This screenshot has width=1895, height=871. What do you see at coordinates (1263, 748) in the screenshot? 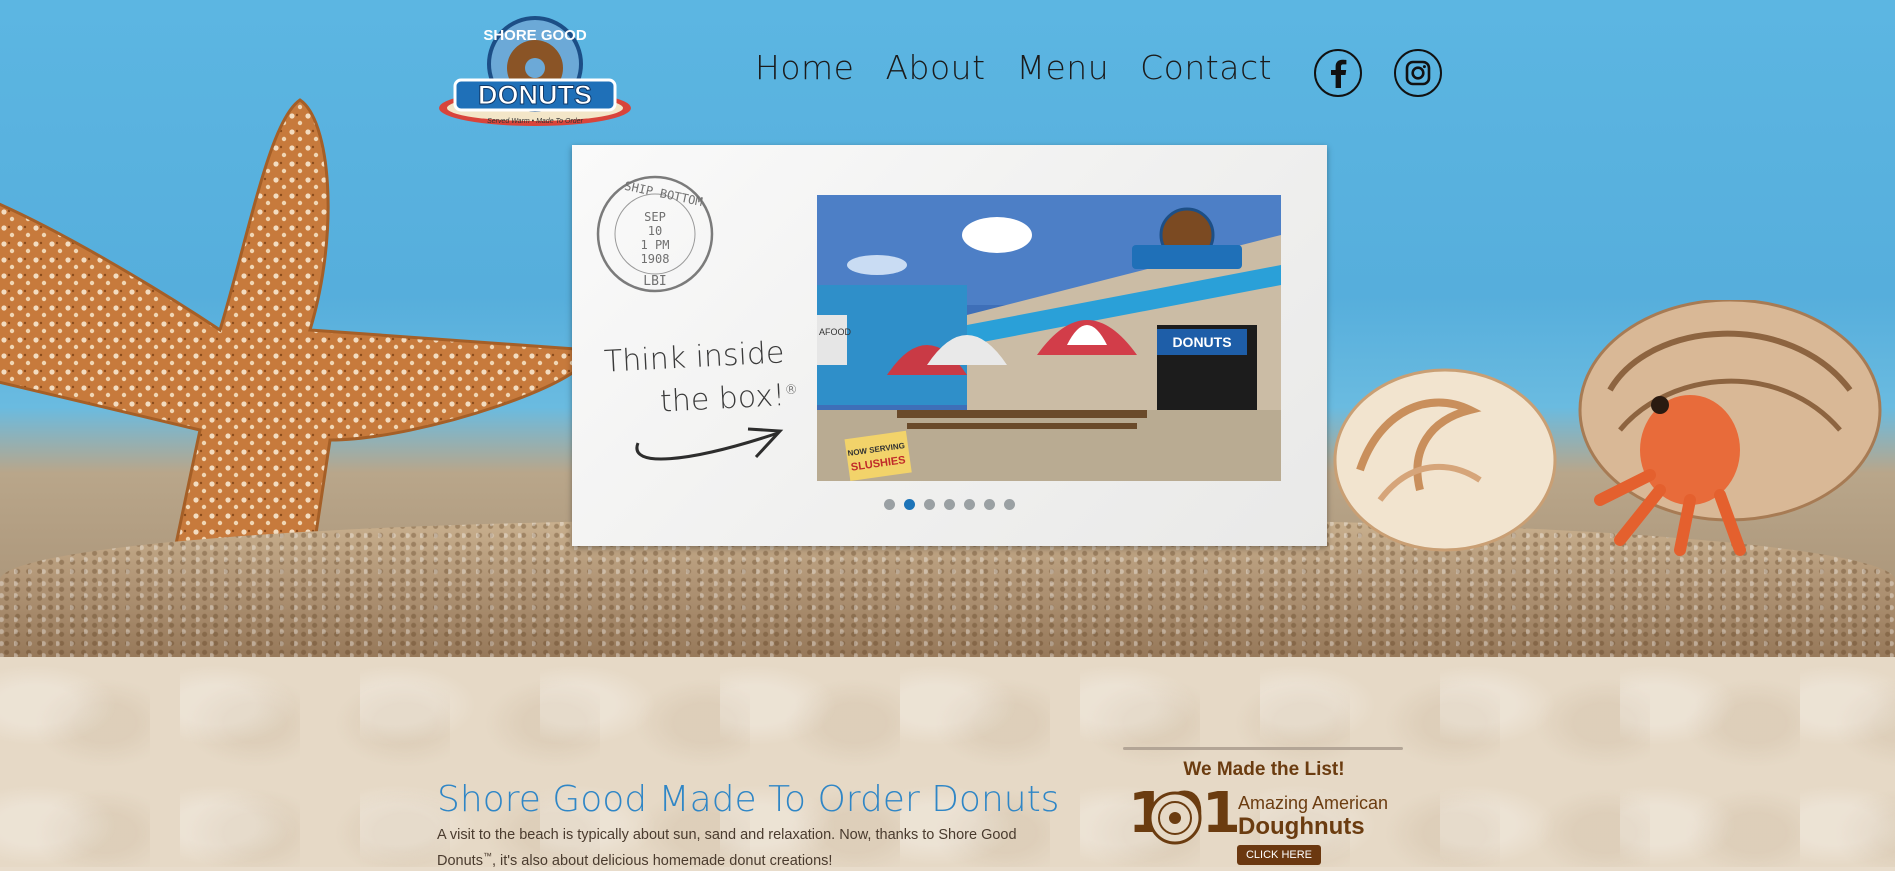
I see `divider` at bounding box center [1263, 748].